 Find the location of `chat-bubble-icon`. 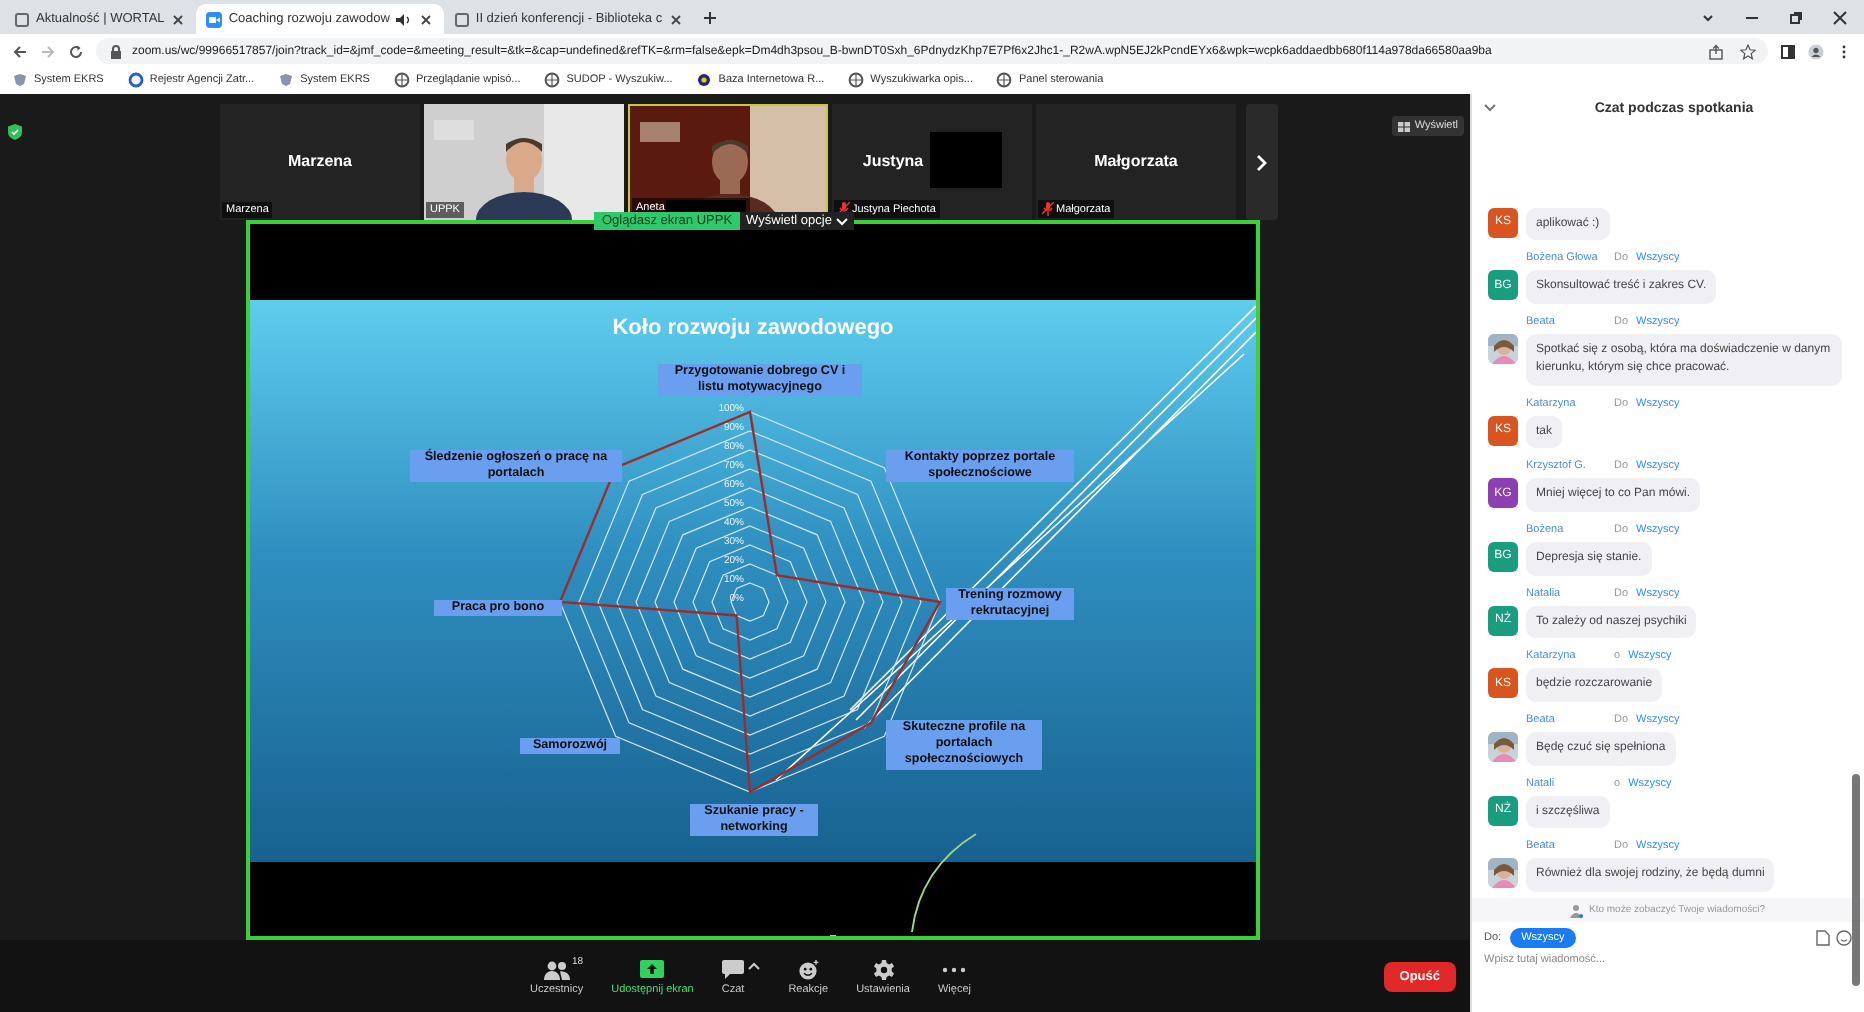

chat-bubble-icon is located at coordinates (733, 970).